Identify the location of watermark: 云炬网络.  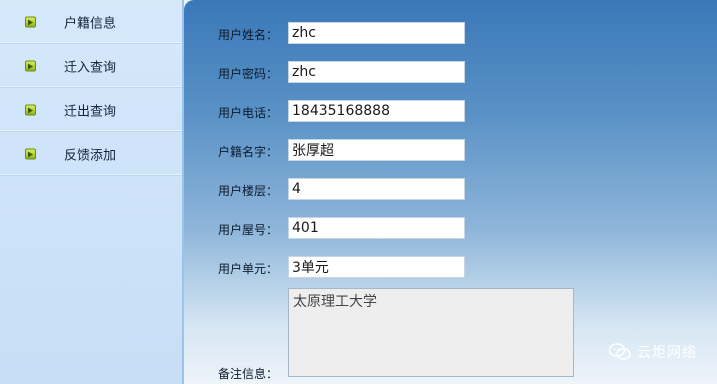
(652, 352).